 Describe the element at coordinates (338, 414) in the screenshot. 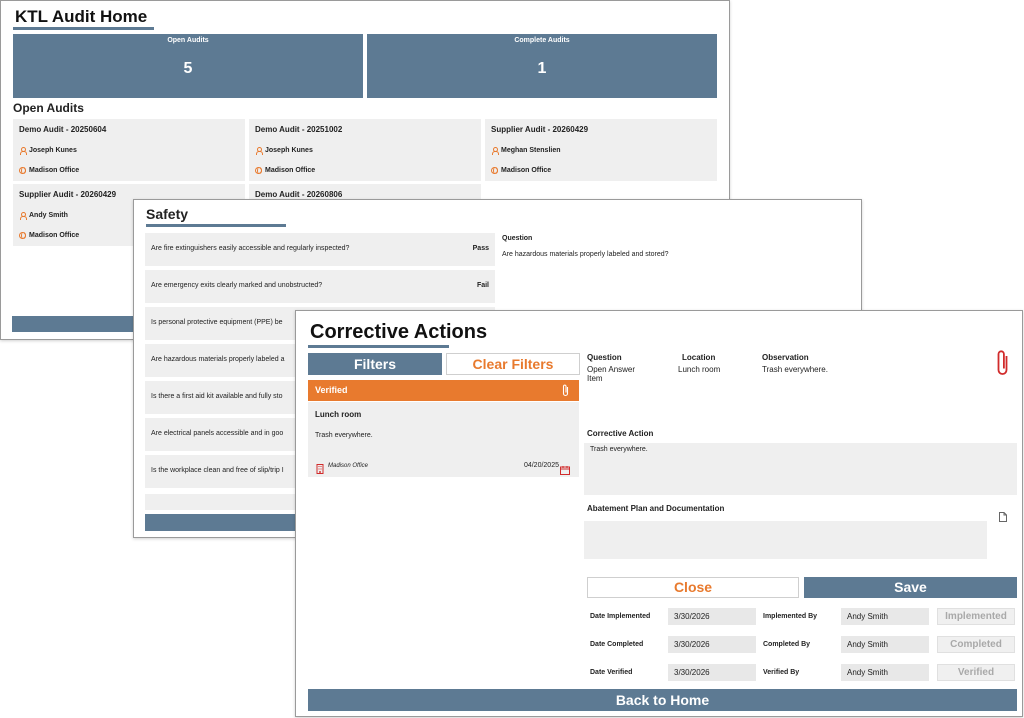

I see `item-location: Lunch room` at that location.